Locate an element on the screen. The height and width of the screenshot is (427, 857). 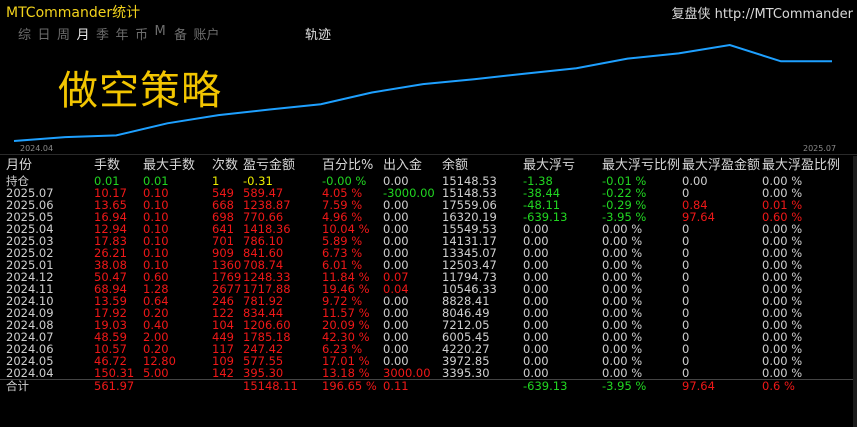
total-cell: 15148.11 is located at coordinates (282, 385).